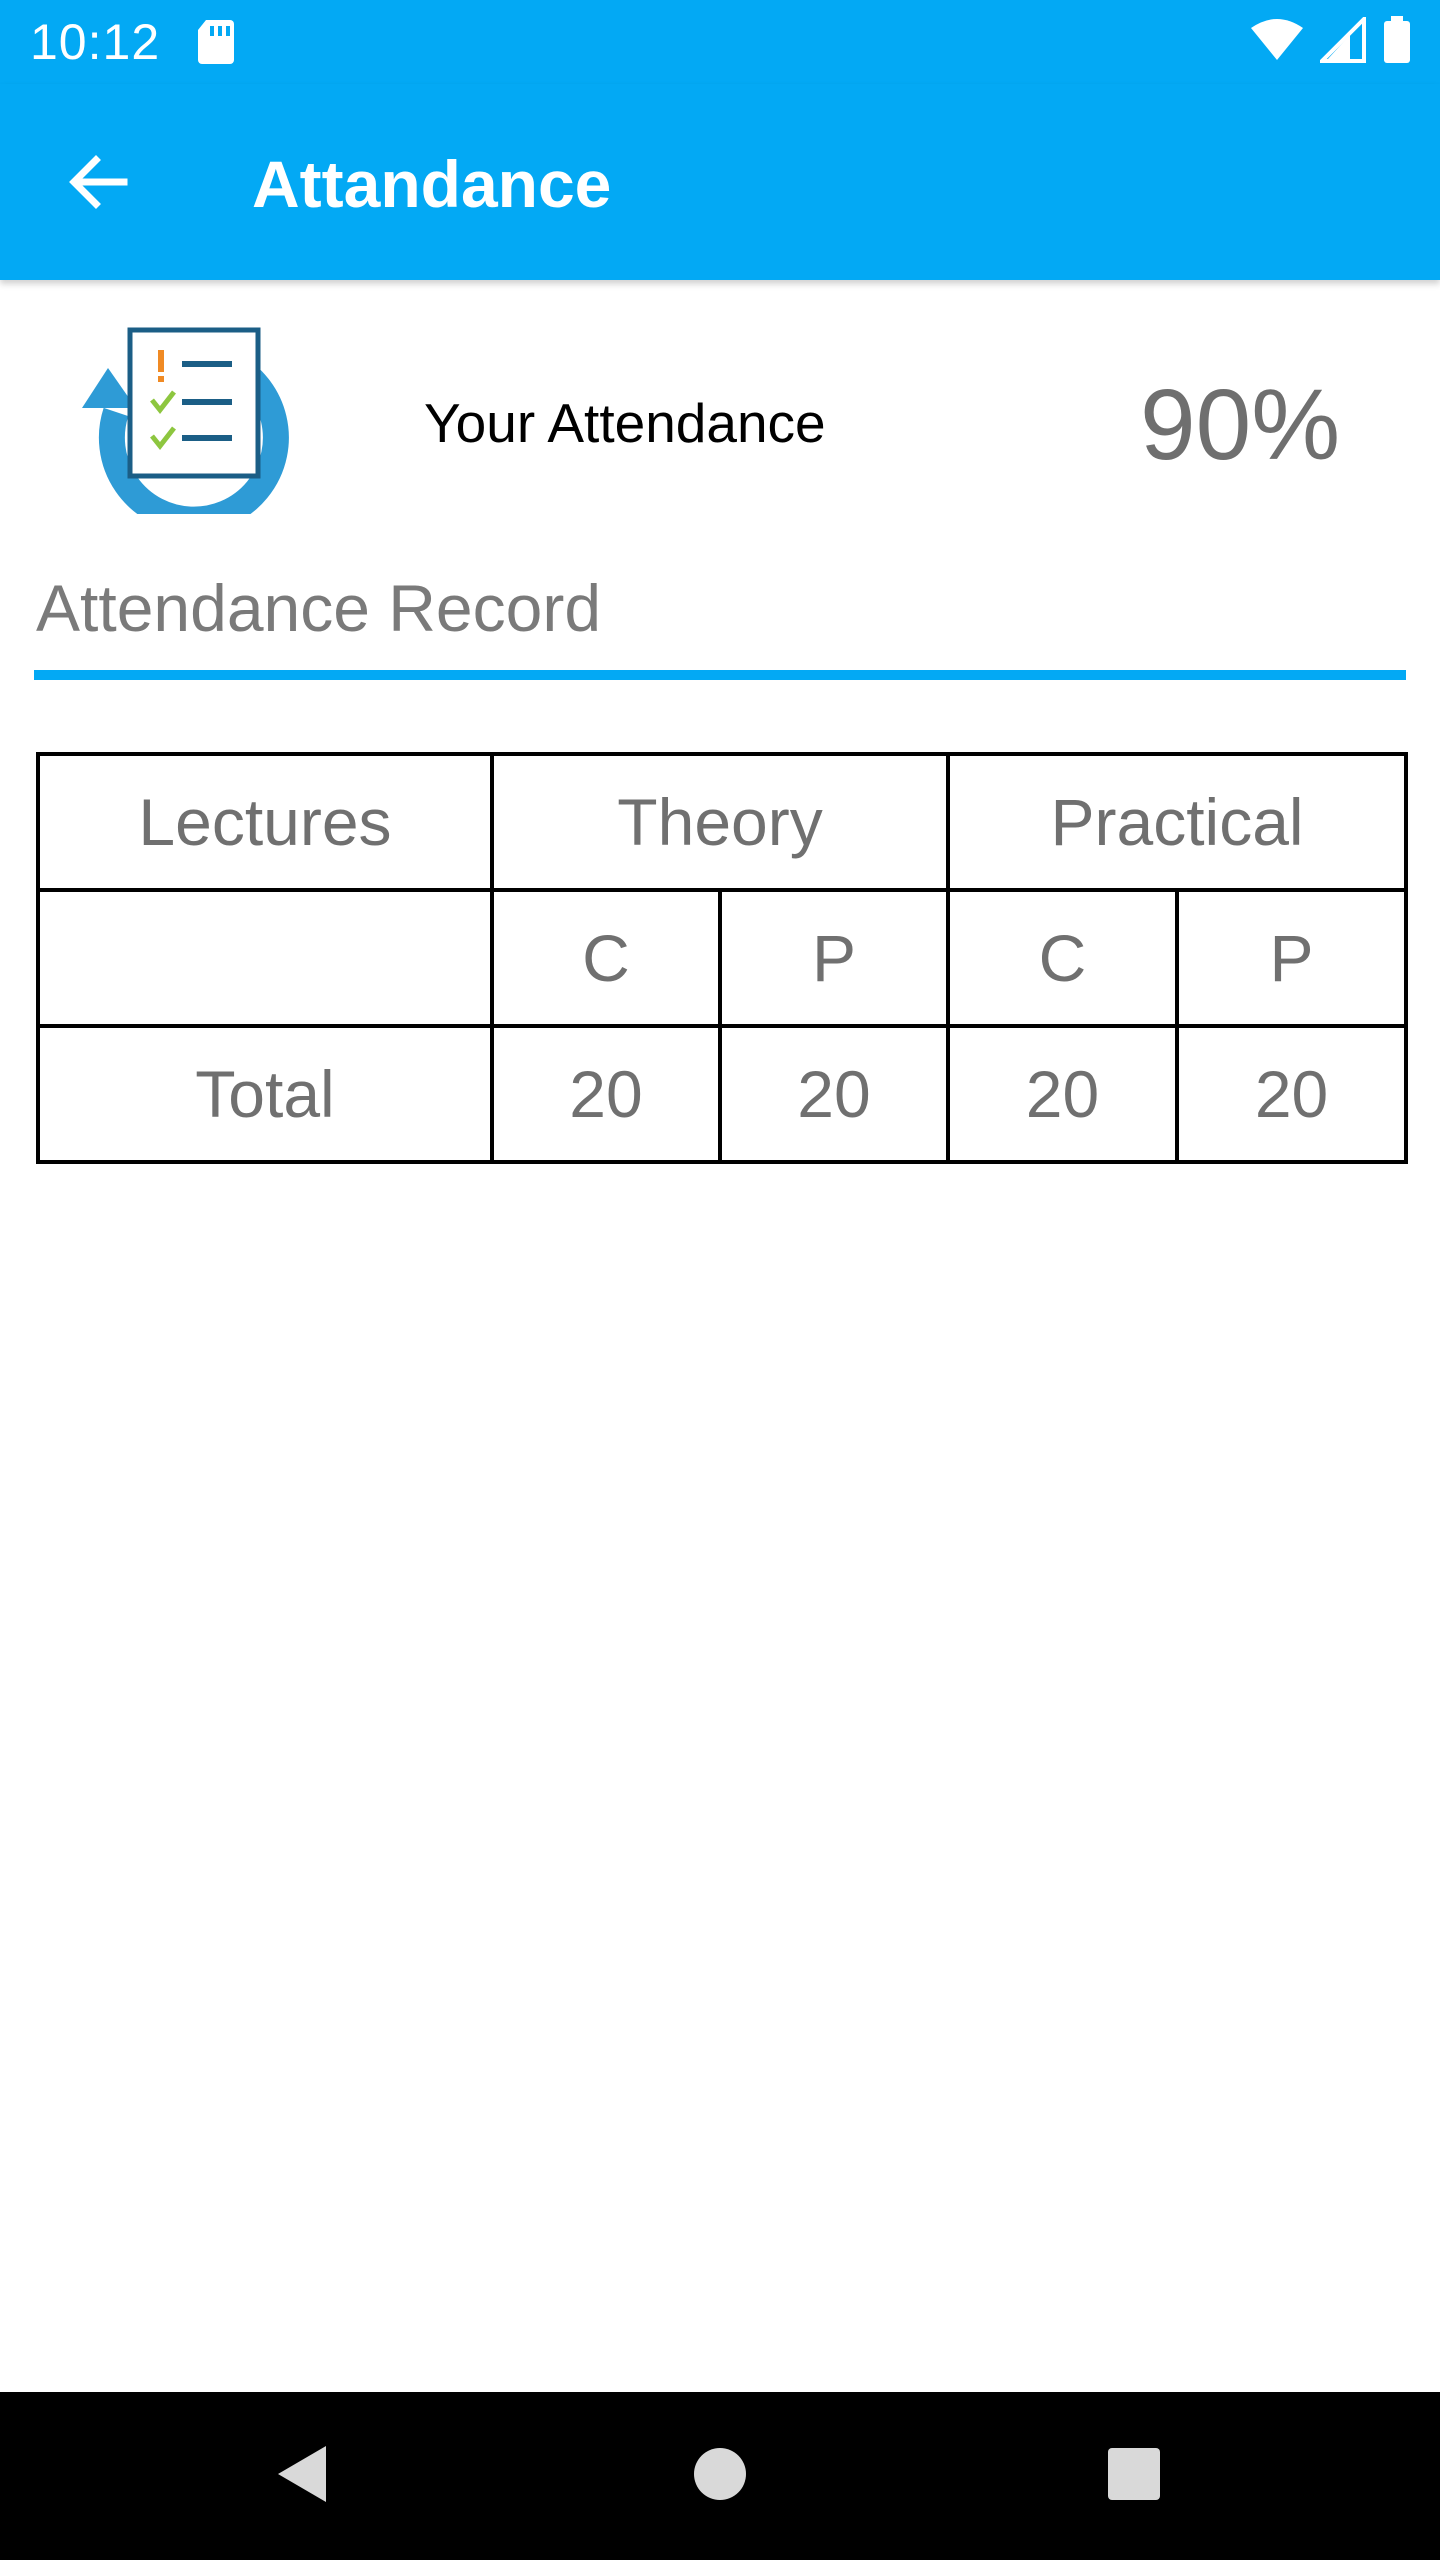 This screenshot has width=1440, height=2560. Describe the element at coordinates (432, 184) in the screenshot. I see `page-title: Attandance` at that location.